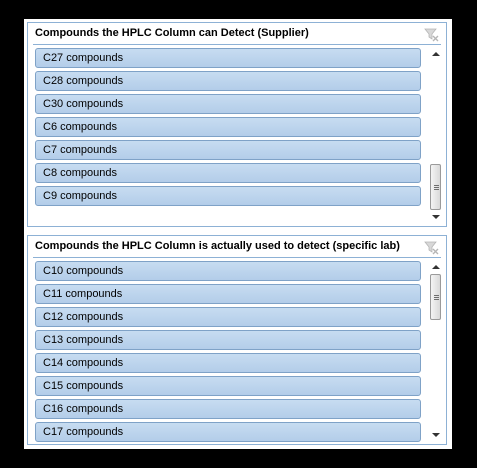 The width and height of the screenshot is (477, 468). What do you see at coordinates (228, 363) in the screenshot?
I see `slicer-item: C14 compounds` at bounding box center [228, 363].